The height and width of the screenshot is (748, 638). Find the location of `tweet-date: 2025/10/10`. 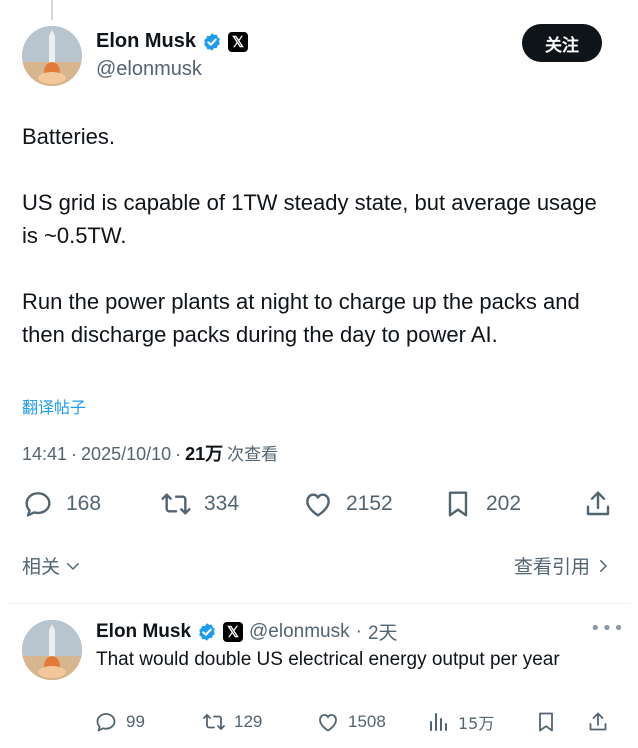

tweet-date: 2025/10/10 is located at coordinates (126, 454).